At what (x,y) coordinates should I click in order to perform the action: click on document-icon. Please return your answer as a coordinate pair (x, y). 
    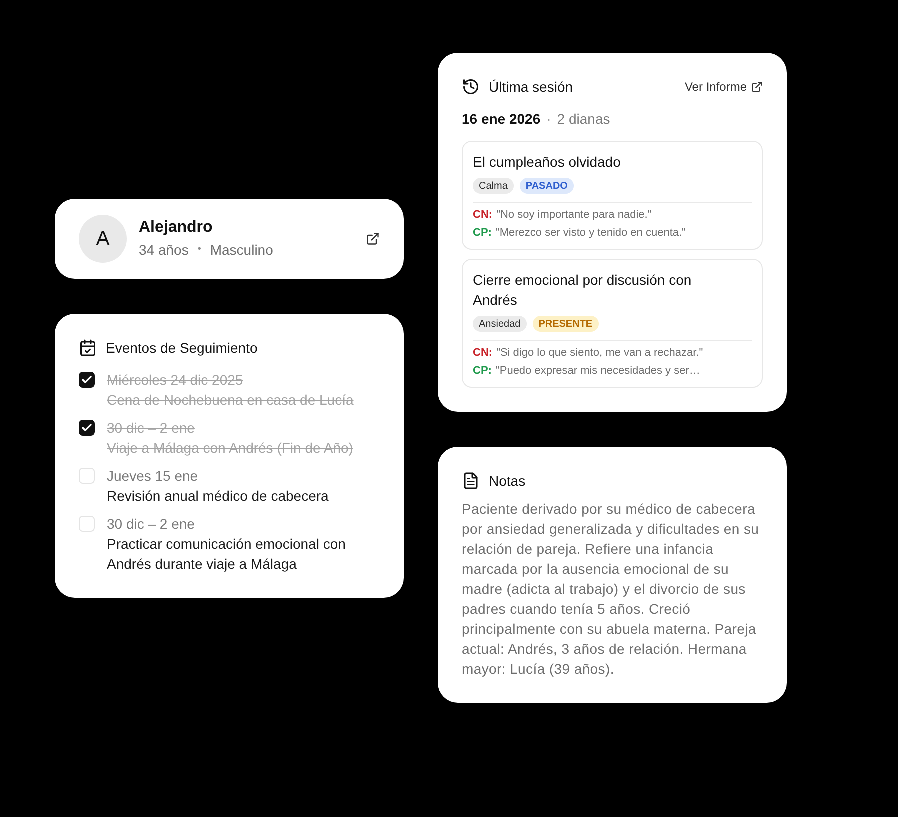
    Looking at the image, I should click on (471, 481).